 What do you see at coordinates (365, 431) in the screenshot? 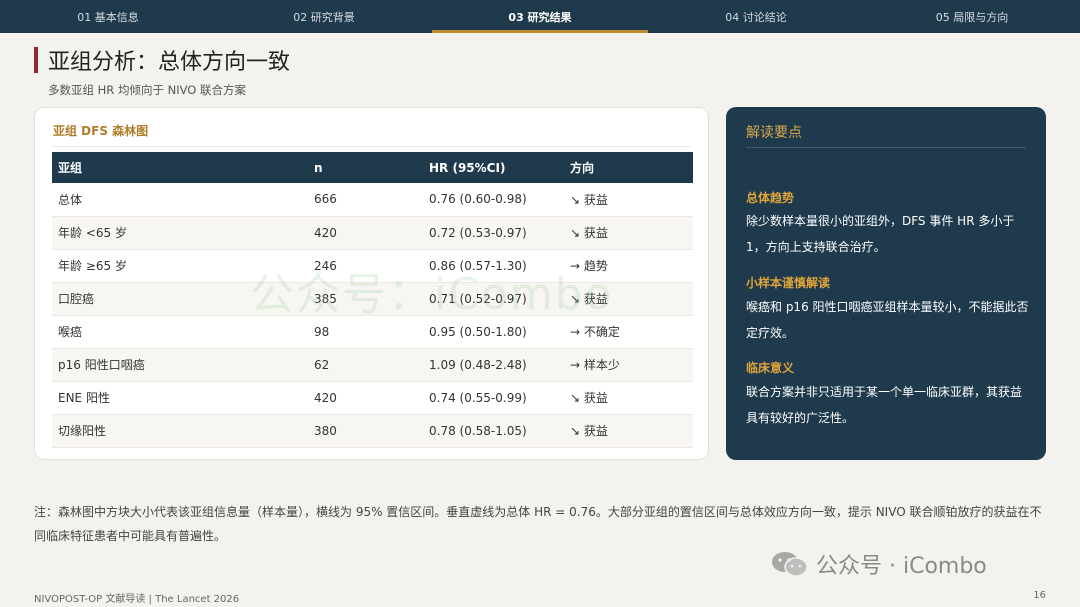
I see `cell-n: 380` at bounding box center [365, 431].